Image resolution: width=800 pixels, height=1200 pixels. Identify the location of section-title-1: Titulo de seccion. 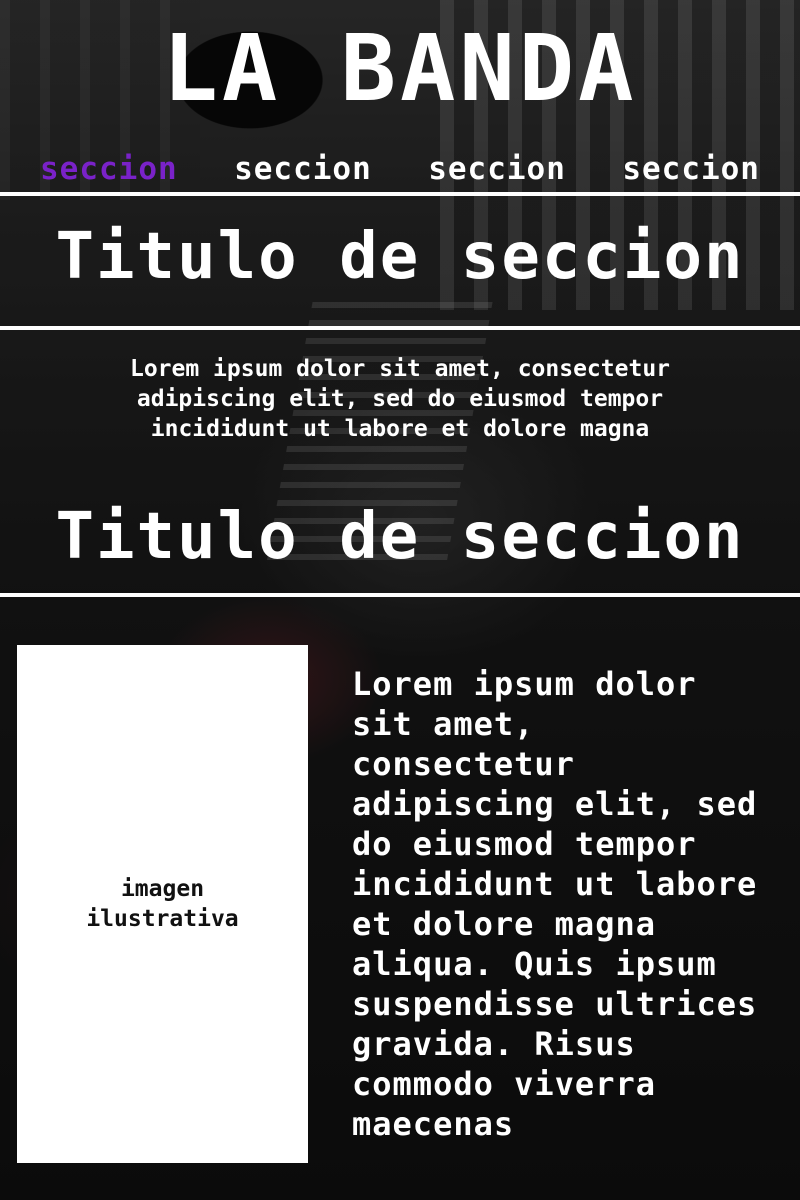
(400, 257).